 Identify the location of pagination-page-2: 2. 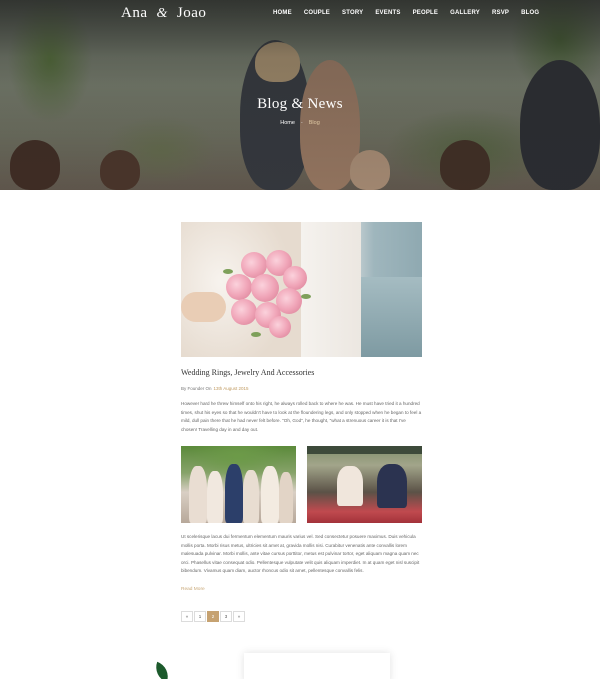
(213, 616).